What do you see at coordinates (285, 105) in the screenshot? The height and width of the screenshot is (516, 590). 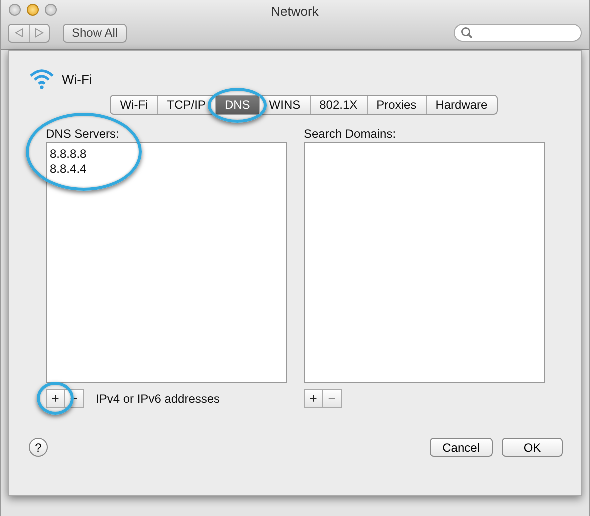 I see `tab: WINS` at bounding box center [285, 105].